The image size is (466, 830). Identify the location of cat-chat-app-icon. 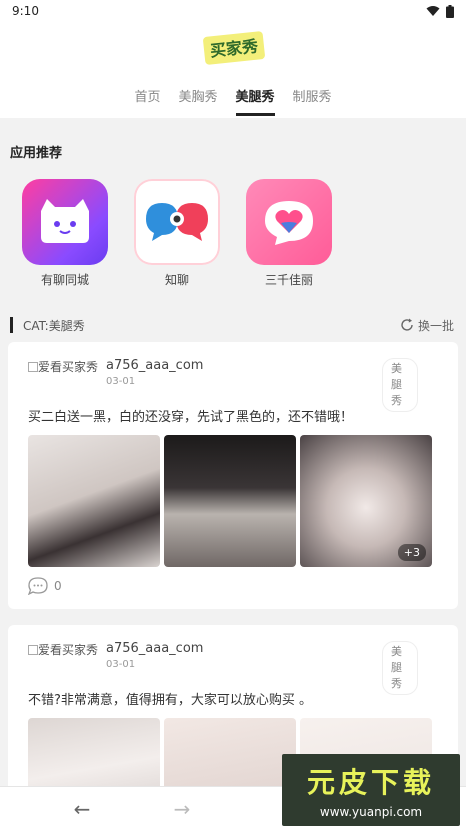
(65, 222).